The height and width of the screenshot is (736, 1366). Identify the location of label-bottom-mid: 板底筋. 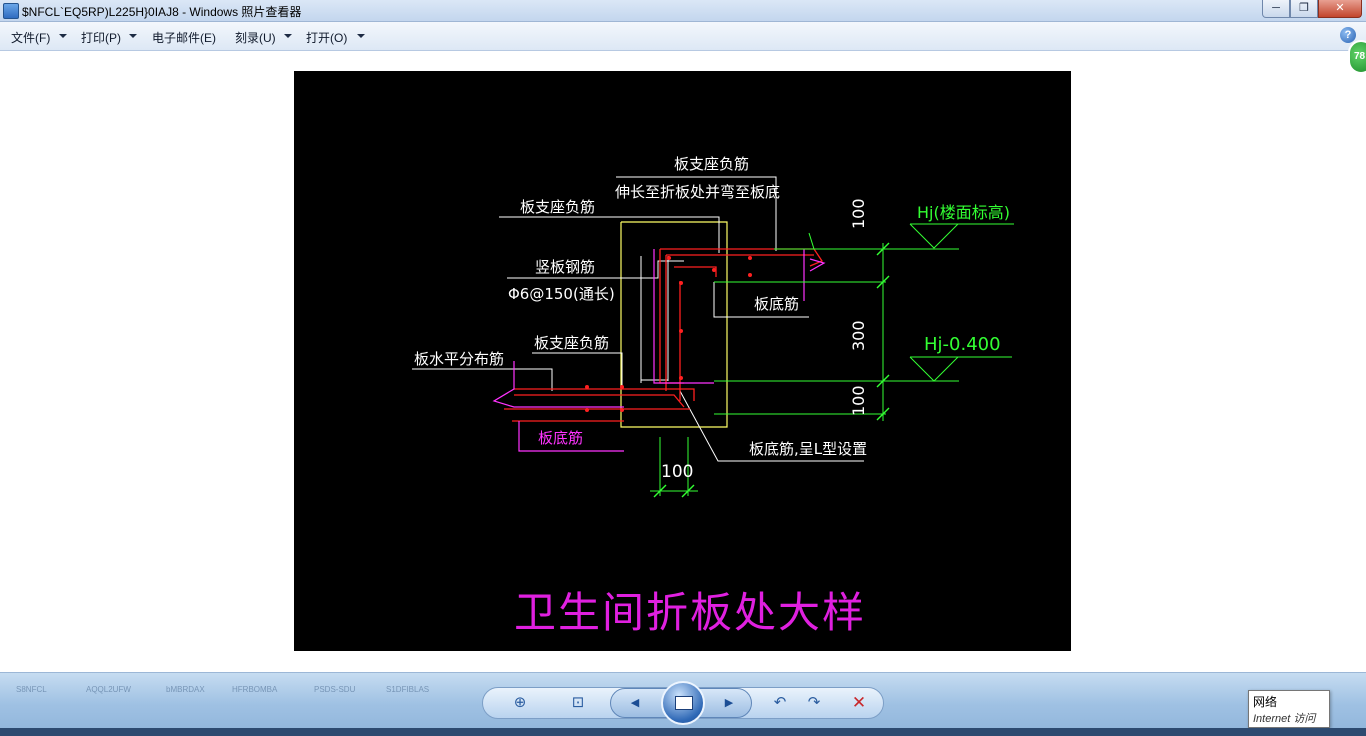
(777, 304).